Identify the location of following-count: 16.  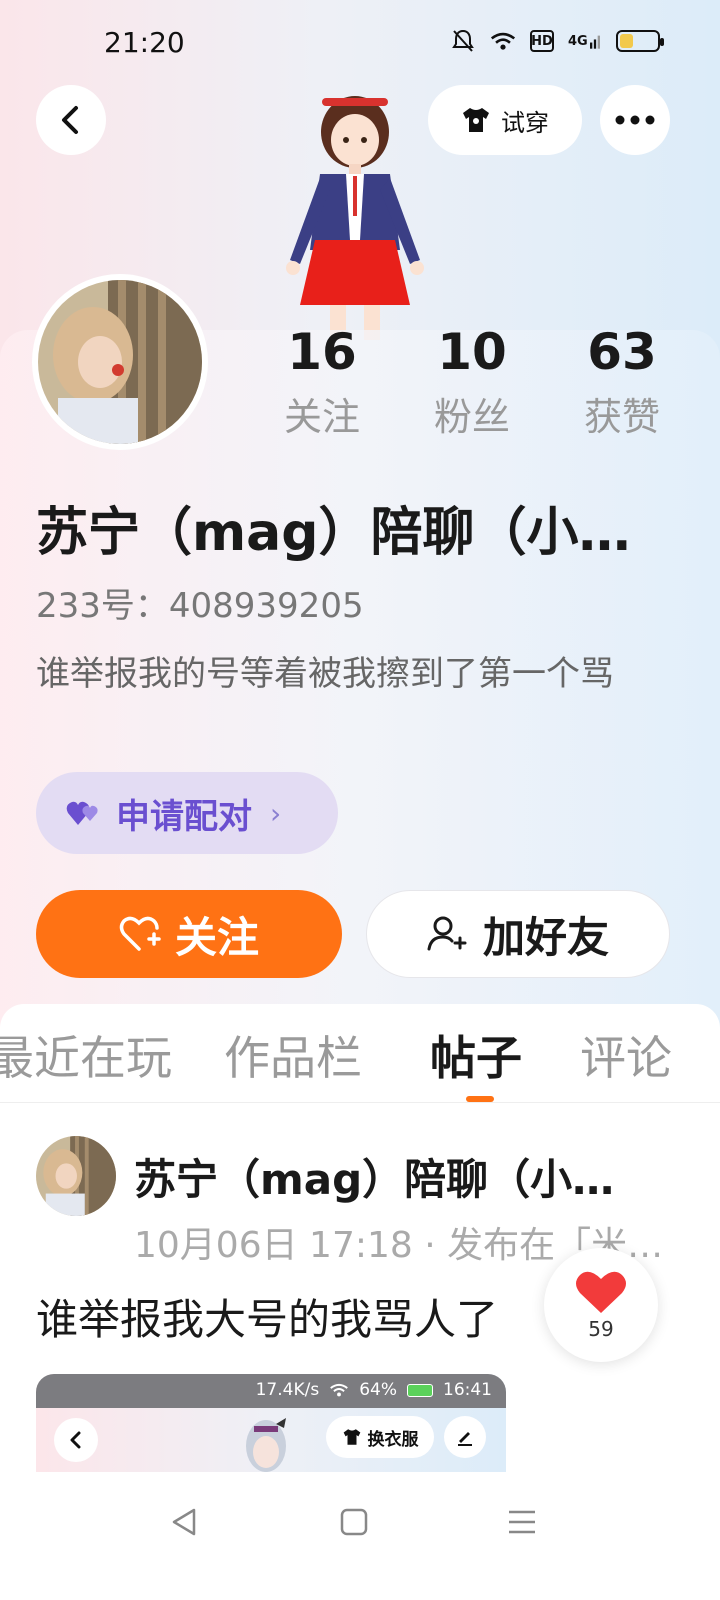
(322, 352).